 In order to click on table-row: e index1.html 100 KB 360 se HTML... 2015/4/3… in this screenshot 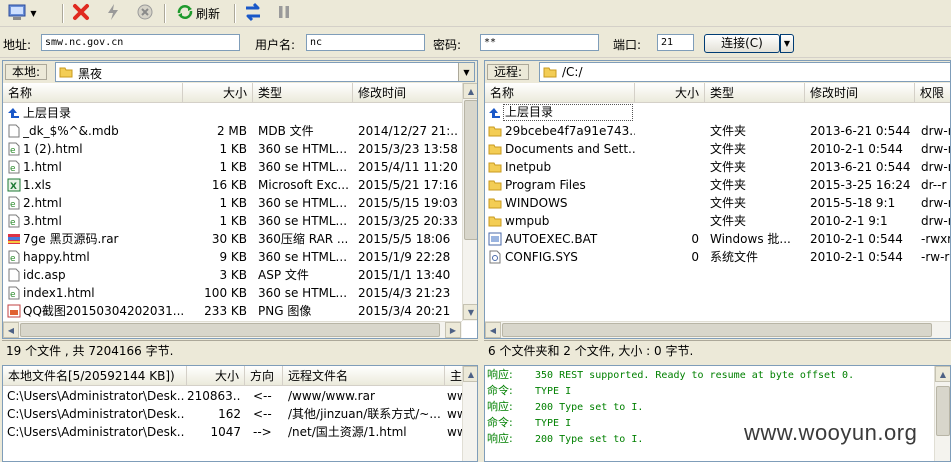, I will do `click(232, 293)`.